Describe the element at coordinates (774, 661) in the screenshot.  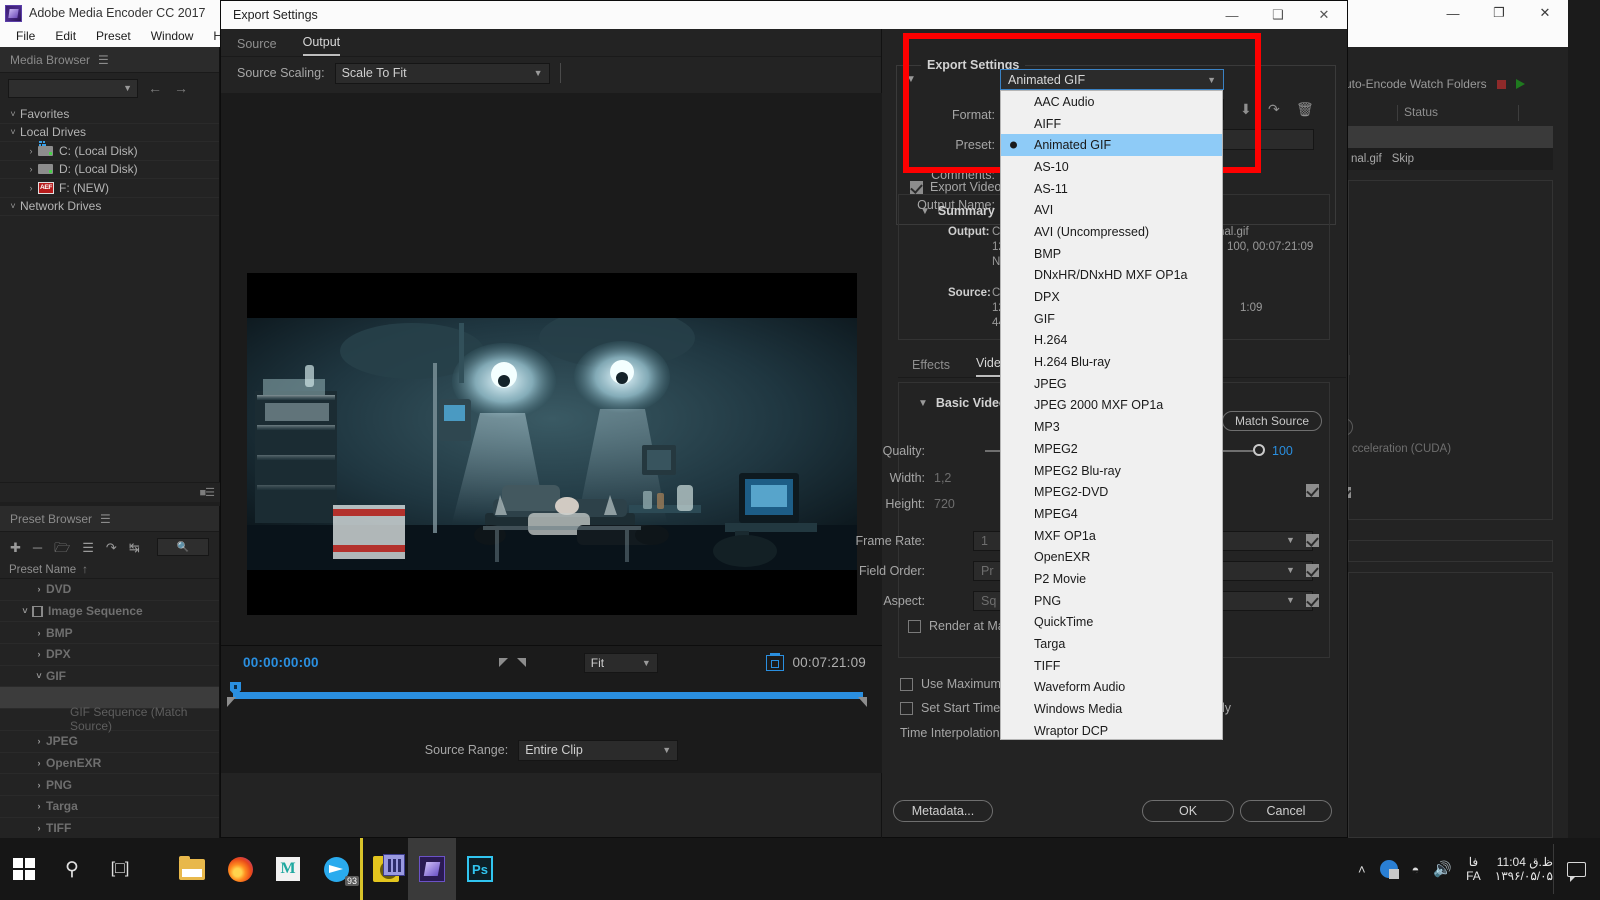
I see `crop-output-icon` at that location.